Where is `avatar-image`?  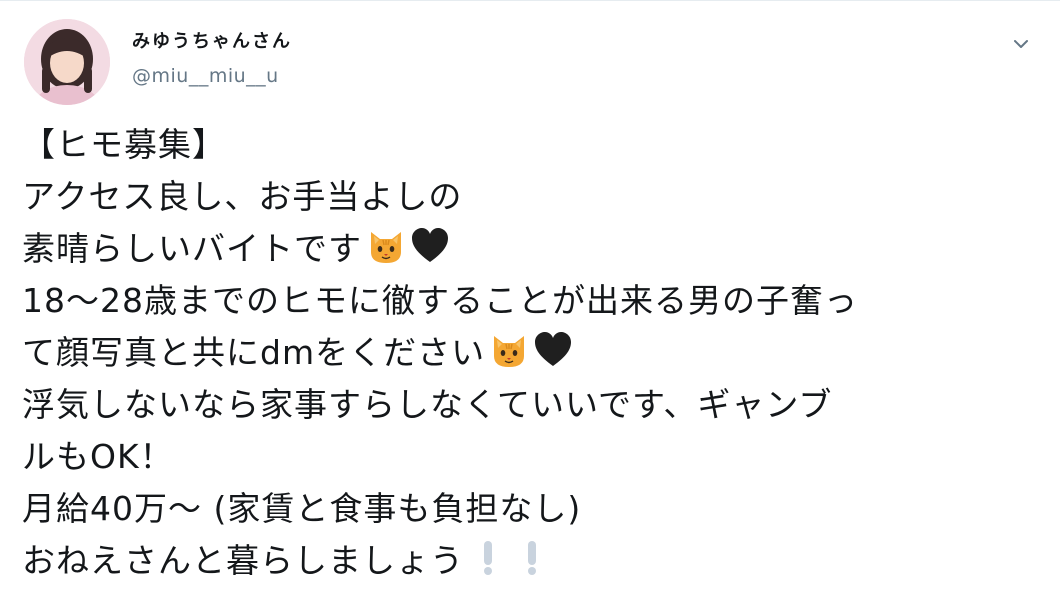
avatar-image is located at coordinates (67, 62).